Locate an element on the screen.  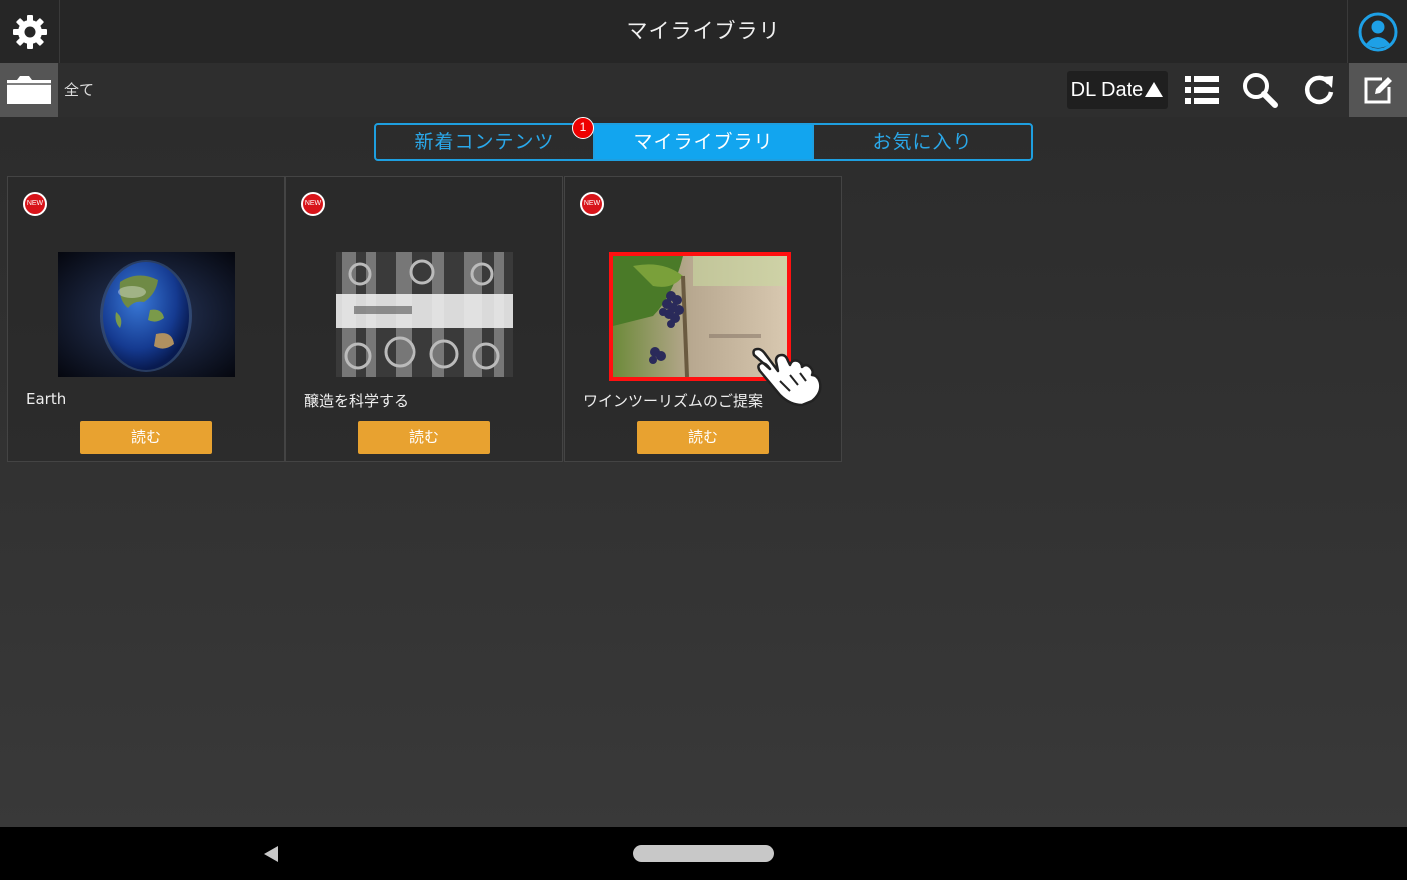
content-card: NEW Earth 読む is located at coordinates (146, 319).